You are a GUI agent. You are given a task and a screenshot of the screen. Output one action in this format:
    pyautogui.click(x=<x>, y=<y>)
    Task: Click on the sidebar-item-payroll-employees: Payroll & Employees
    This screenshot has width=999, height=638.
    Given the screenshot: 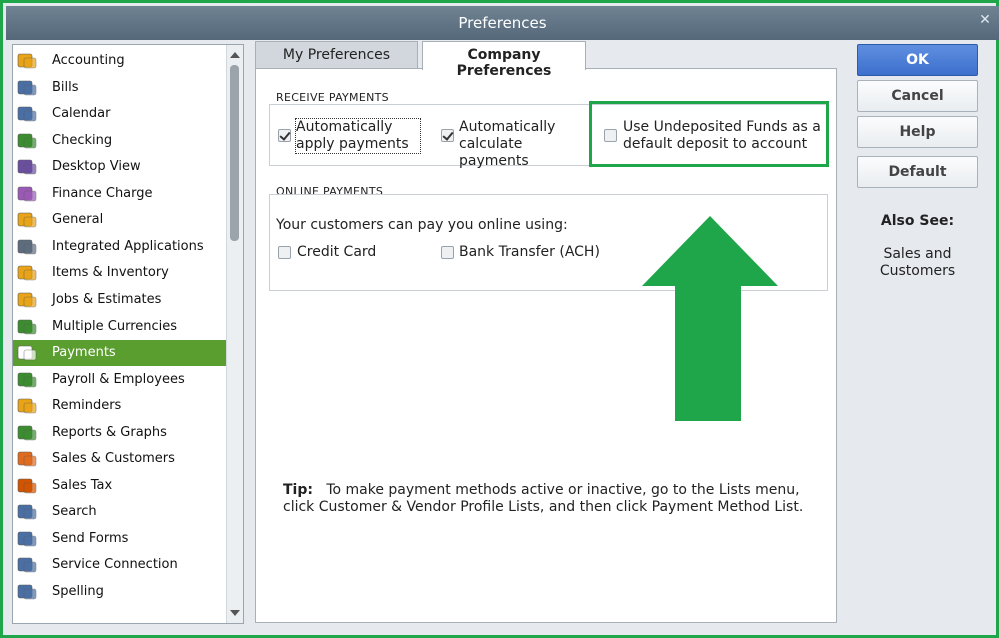 What is the action you would take?
    pyautogui.click(x=120, y=380)
    